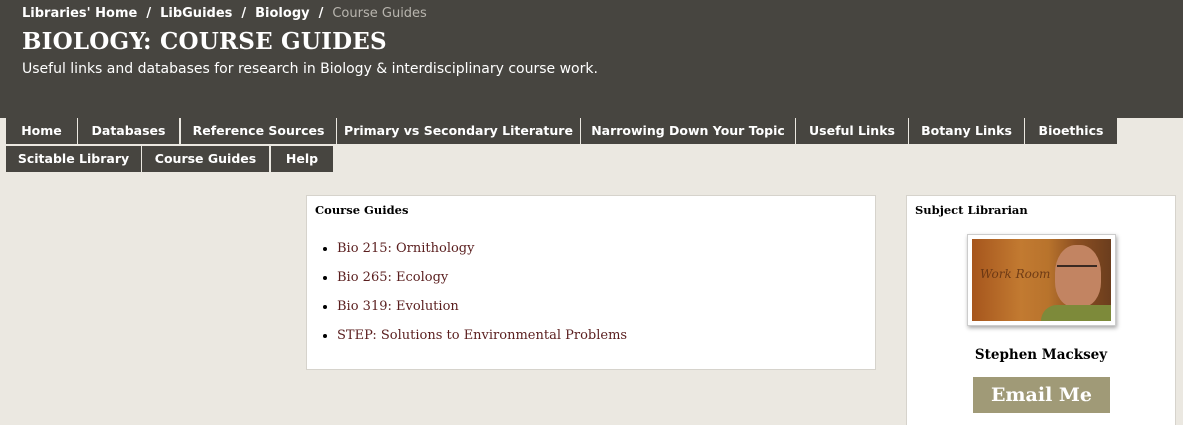  What do you see at coordinates (688, 131) in the screenshot?
I see `tab-narrowing-down-your-topic: Narrowing Down Your Topic` at bounding box center [688, 131].